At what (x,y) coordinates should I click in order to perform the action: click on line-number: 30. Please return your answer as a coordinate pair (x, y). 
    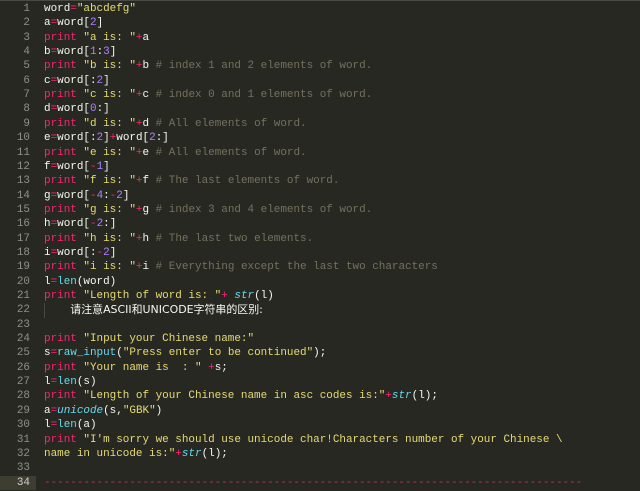
    Looking at the image, I should click on (18, 425).